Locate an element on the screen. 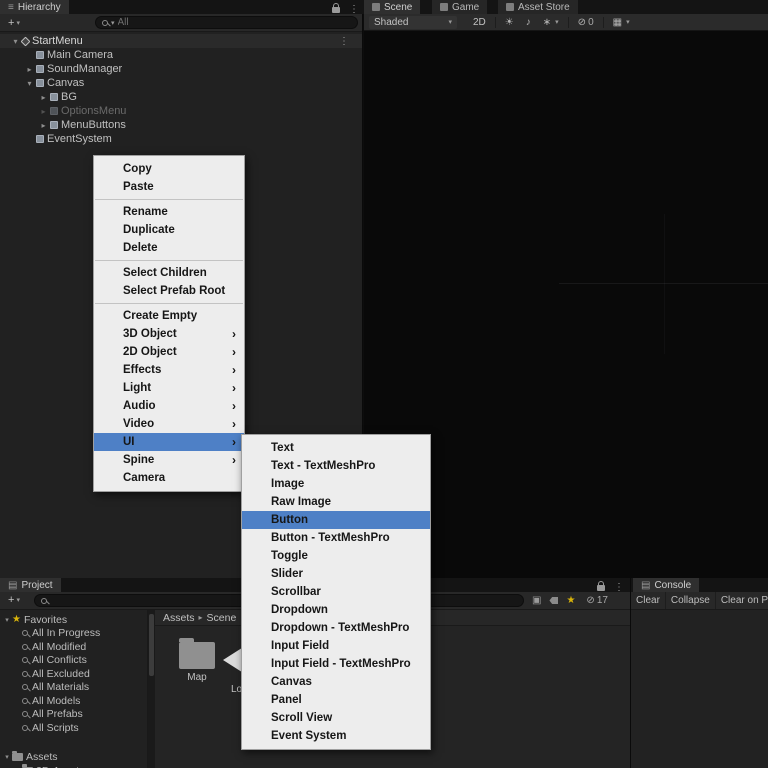 This screenshot has height=768, width=768. tab-project: ▤ Project is located at coordinates (30, 585).